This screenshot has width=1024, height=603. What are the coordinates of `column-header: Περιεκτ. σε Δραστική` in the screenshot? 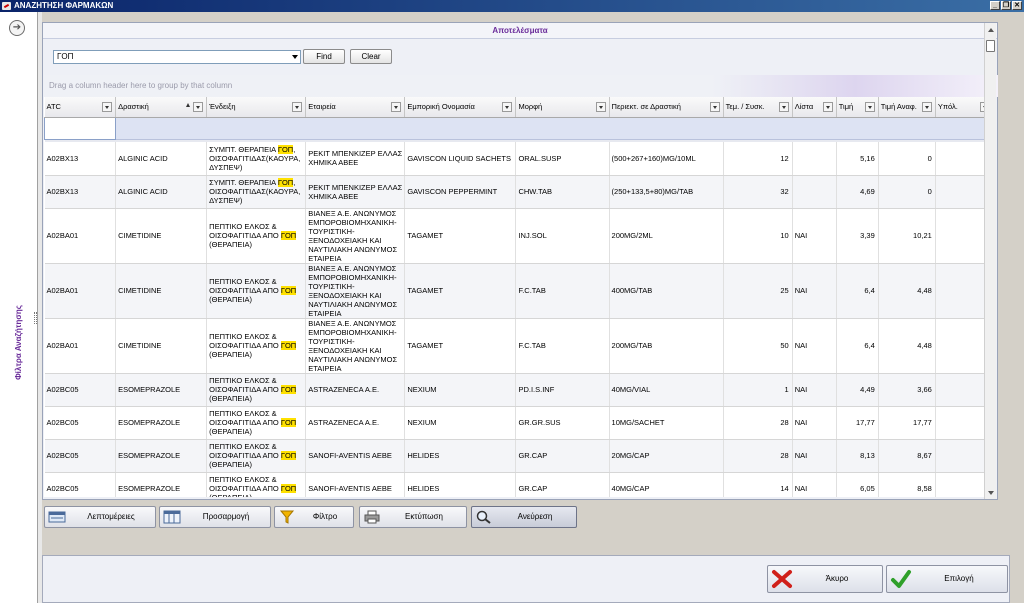 It's located at (666, 107).